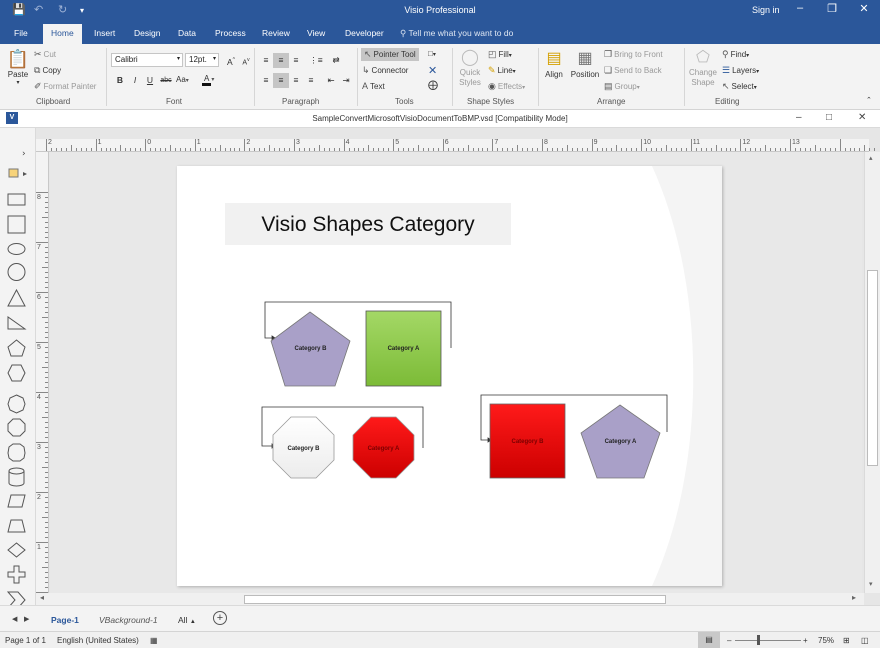  Describe the element at coordinates (432, 53) in the screenshot. I see `rectangle-tool-button: □▾` at that location.